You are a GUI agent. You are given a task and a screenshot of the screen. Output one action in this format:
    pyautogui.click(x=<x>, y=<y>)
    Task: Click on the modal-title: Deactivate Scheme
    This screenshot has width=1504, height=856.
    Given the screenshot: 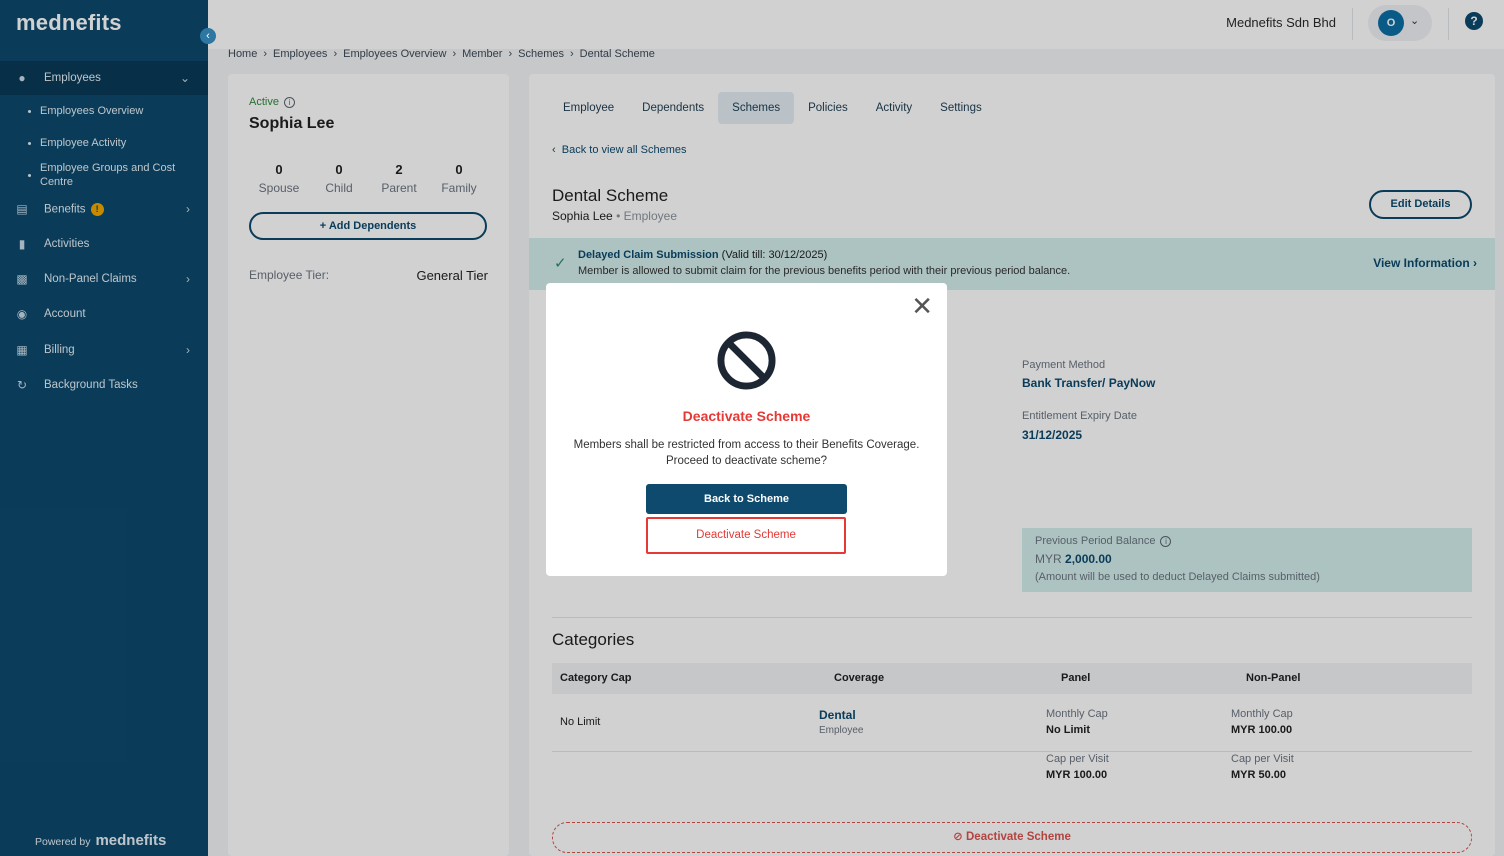 What is the action you would take?
    pyautogui.click(x=746, y=416)
    